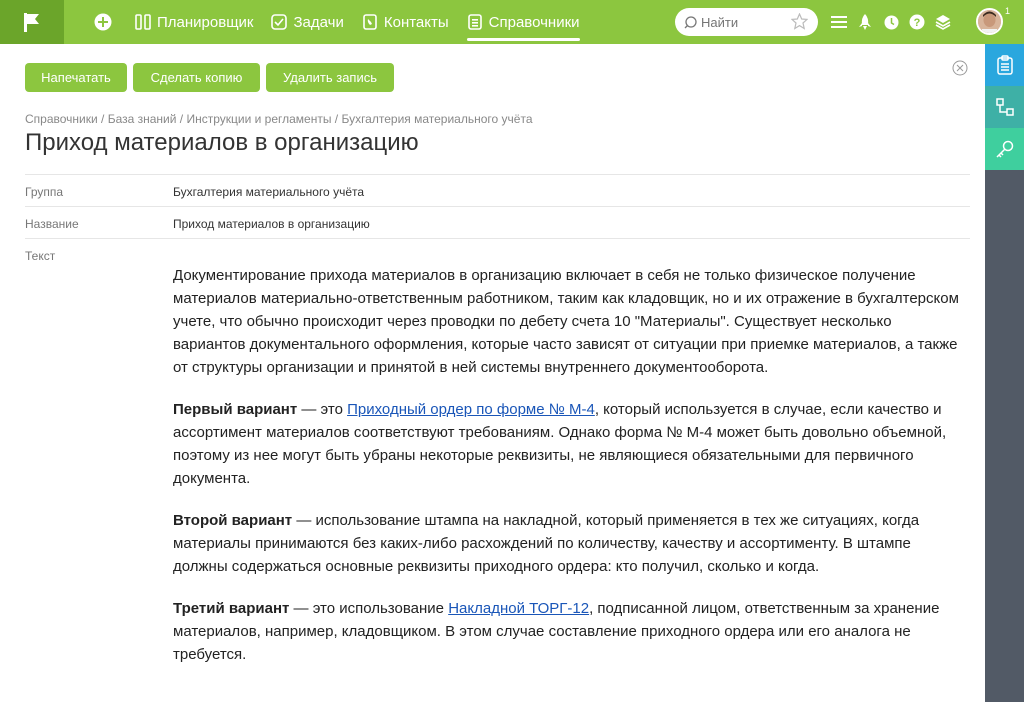 This screenshot has width=1024, height=702. Describe the element at coordinates (279, 22) in the screenshot. I see `checkbox-icon` at that location.